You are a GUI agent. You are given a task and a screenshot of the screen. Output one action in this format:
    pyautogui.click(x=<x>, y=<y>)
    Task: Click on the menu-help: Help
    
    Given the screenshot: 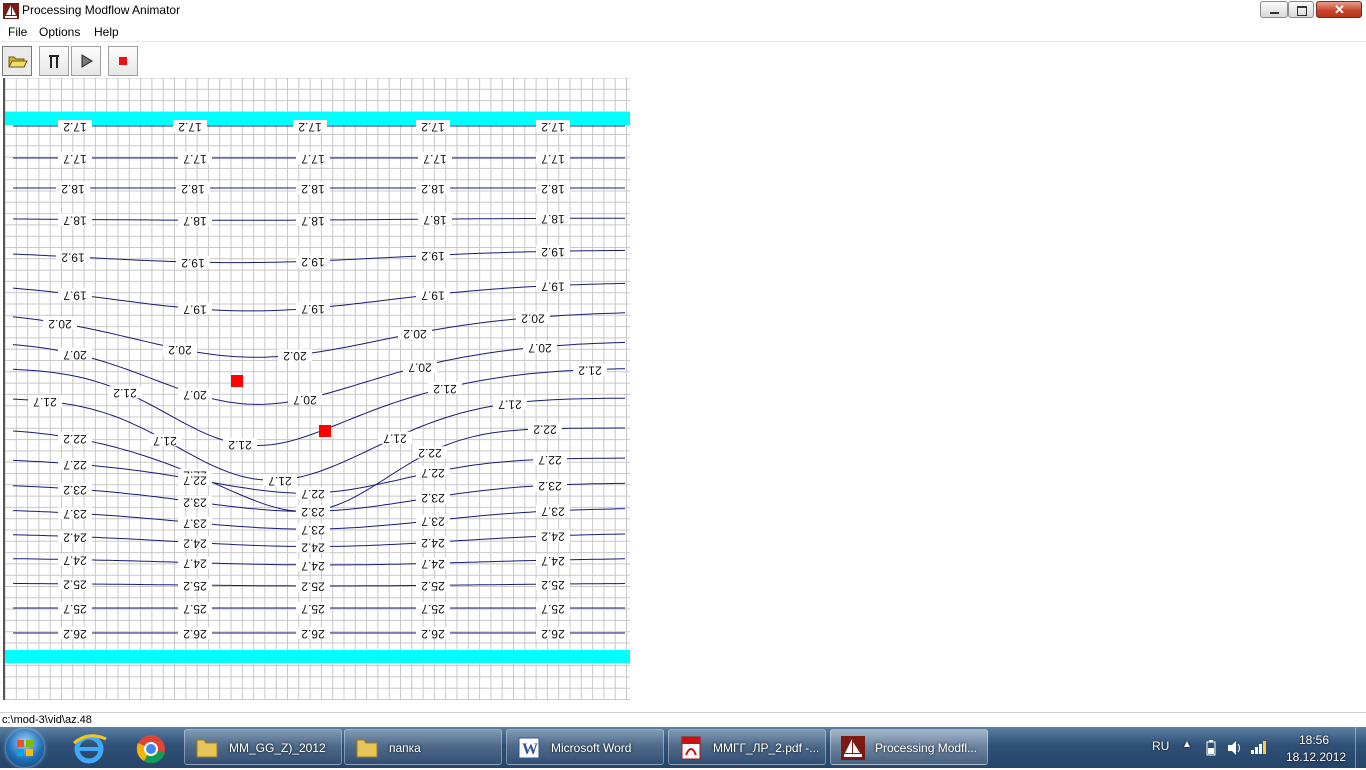 What is the action you would take?
    pyautogui.click(x=106, y=32)
    